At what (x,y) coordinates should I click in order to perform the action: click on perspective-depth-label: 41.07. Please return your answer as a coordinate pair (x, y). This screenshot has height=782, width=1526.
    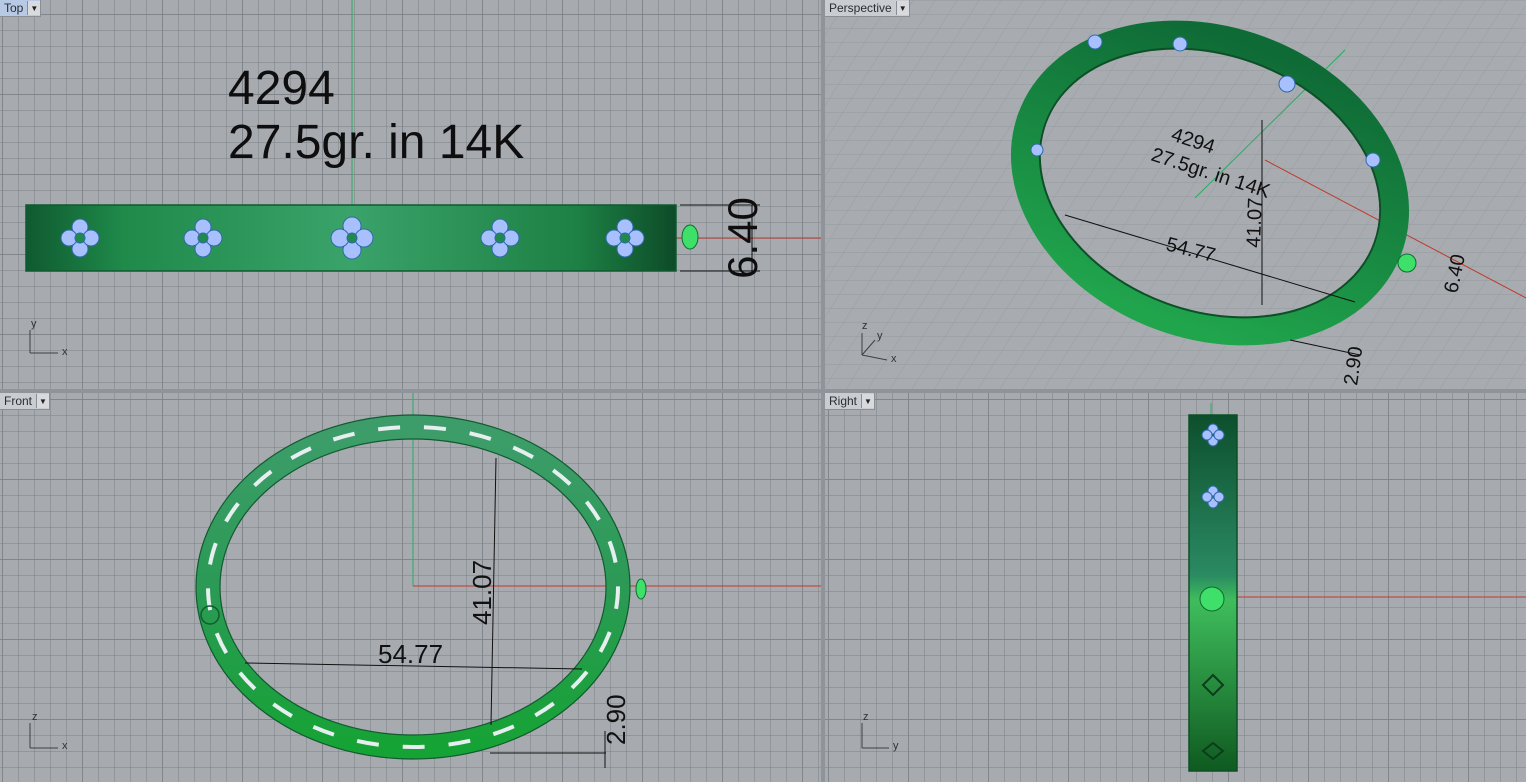
    Looking at the image, I should click on (1255, 222).